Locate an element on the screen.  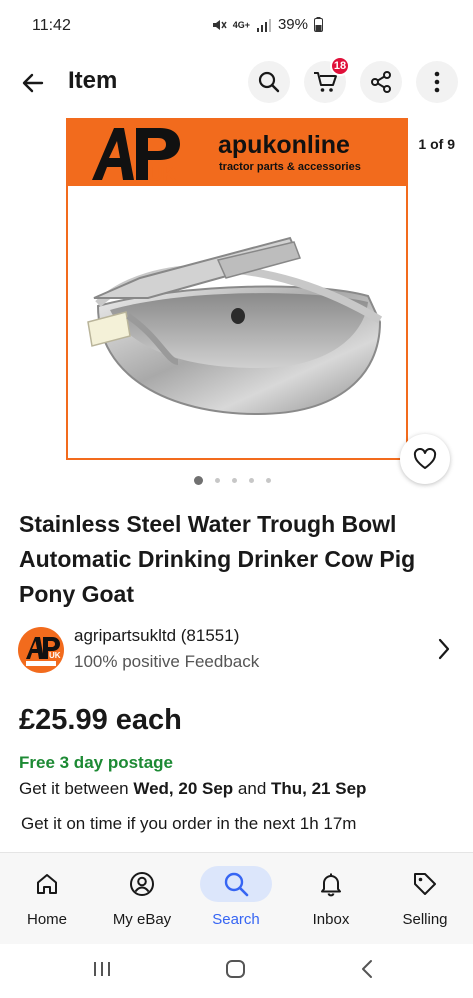
back-button is located at coordinates (33, 83).